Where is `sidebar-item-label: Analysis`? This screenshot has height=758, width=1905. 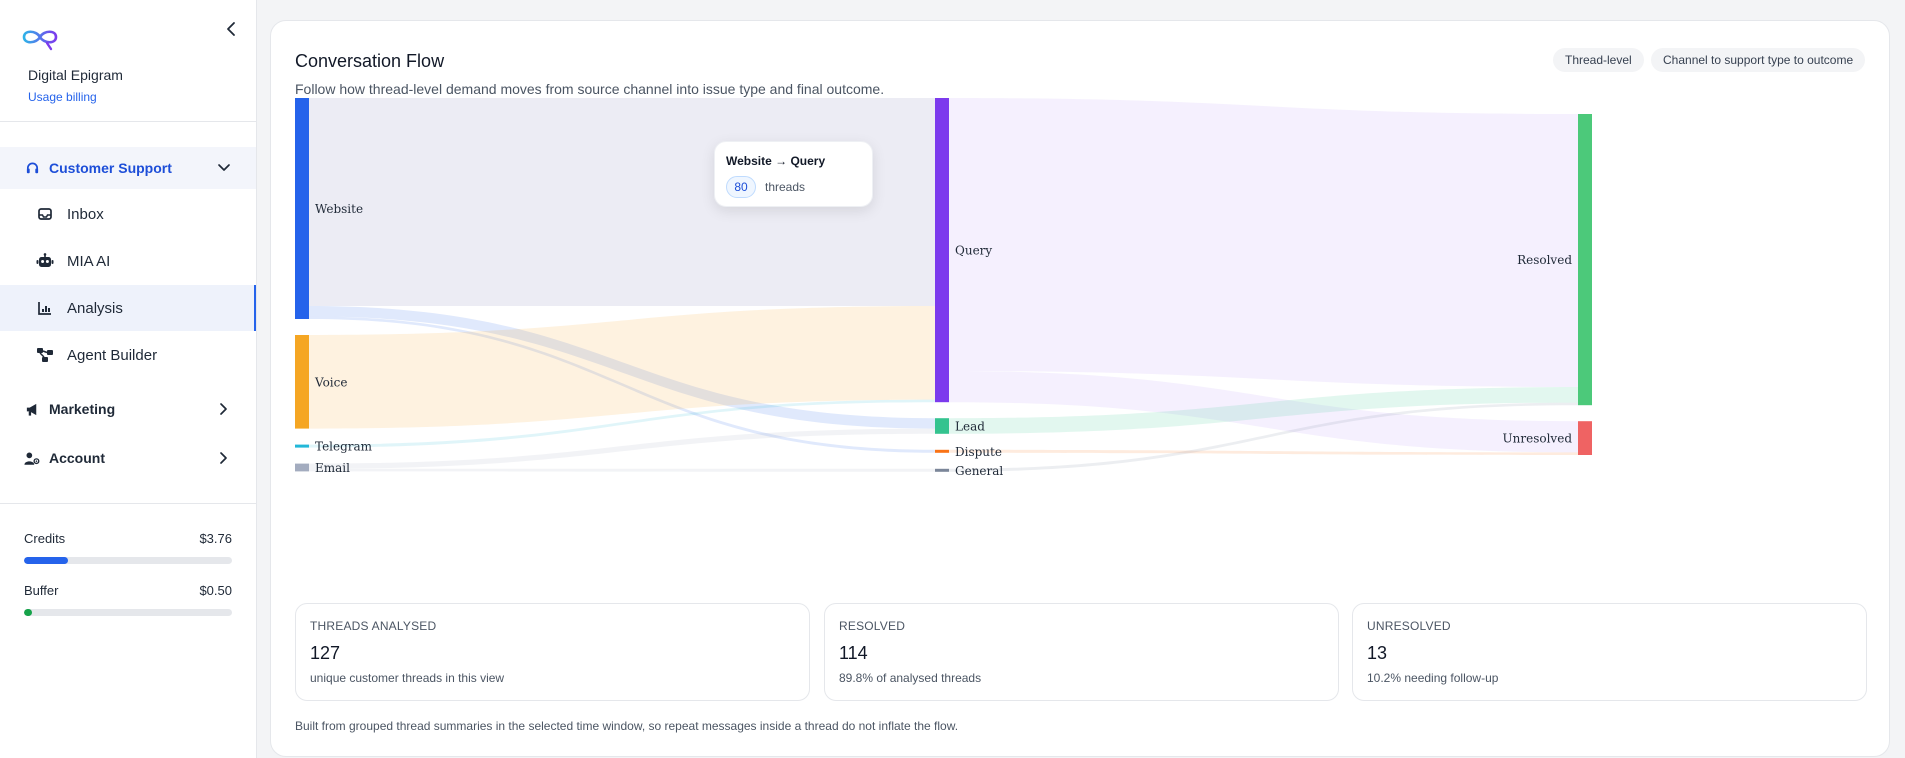 sidebar-item-label: Analysis is located at coordinates (95, 308).